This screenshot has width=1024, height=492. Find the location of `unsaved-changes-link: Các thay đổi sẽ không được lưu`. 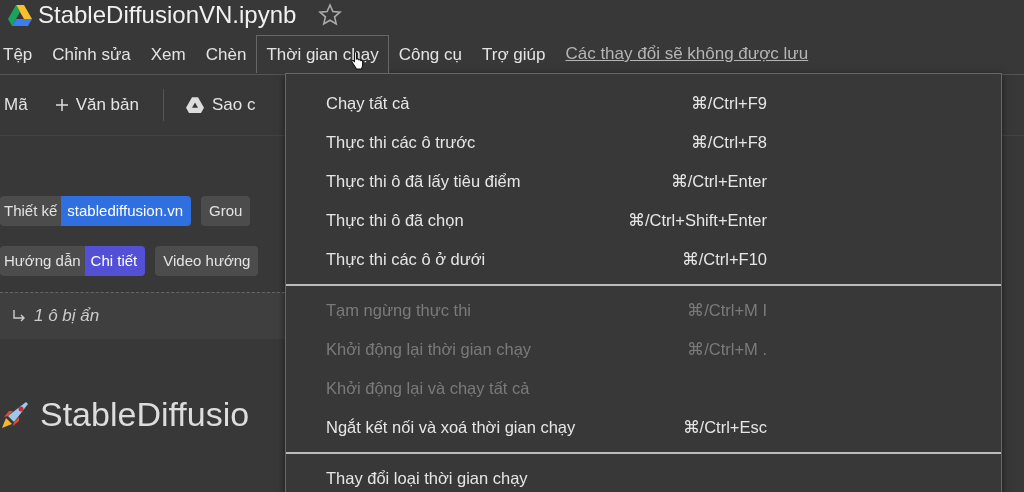

unsaved-changes-link: Các thay đổi sẽ không được lưu is located at coordinates (687, 54).